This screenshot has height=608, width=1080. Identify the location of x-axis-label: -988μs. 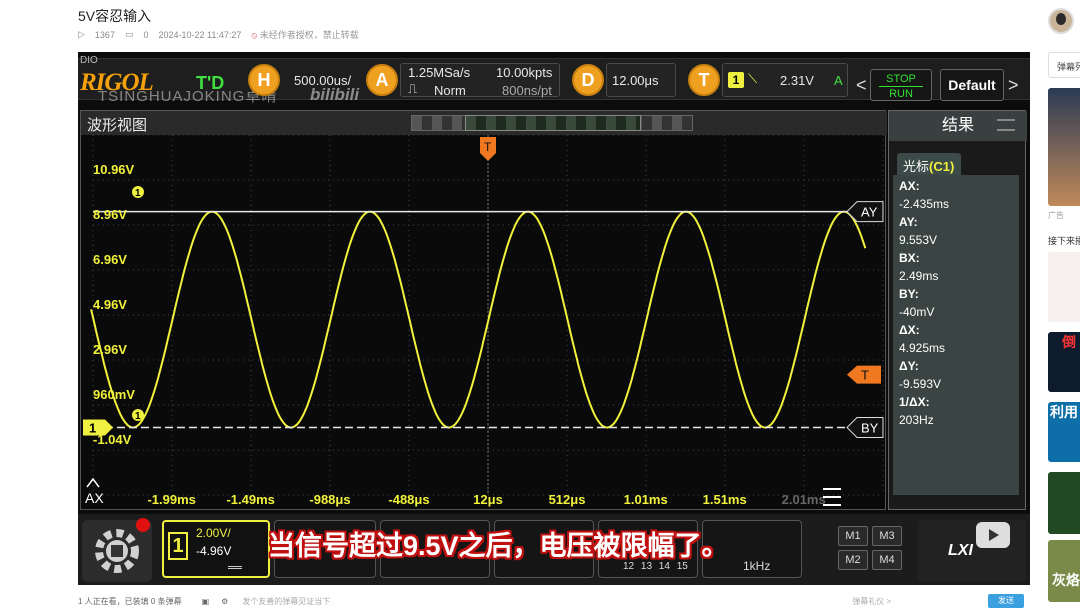
(329, 499).